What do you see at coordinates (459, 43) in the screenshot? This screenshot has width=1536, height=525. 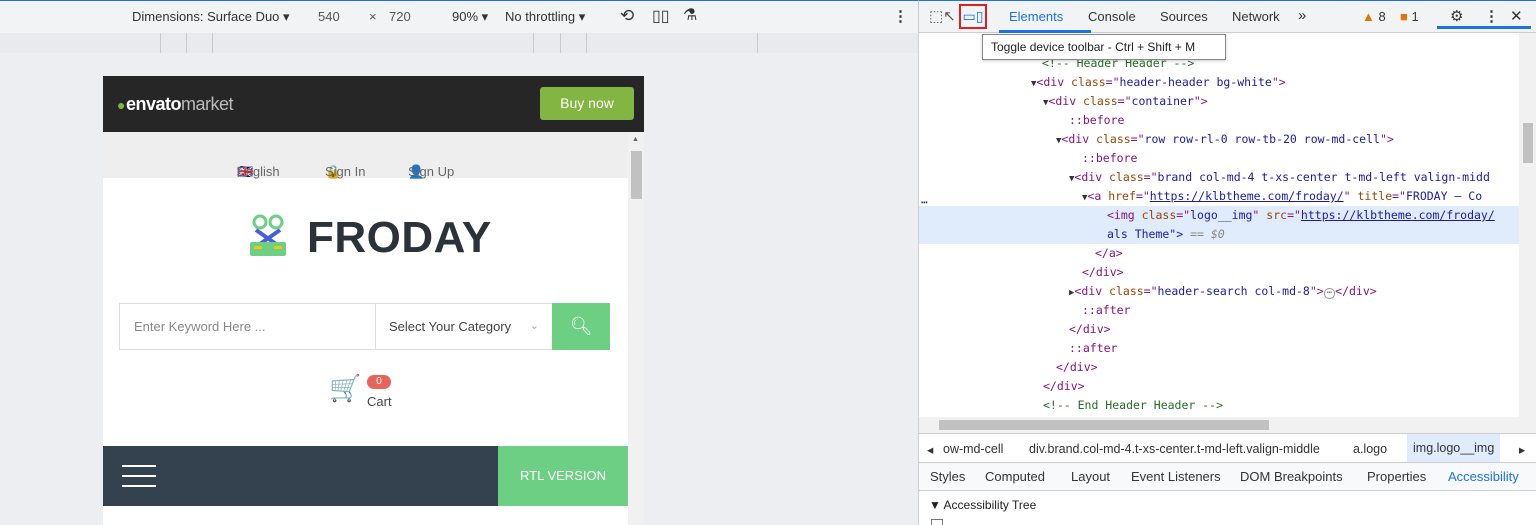 I see `media-query-ruler` at bounding box center [459, 43].